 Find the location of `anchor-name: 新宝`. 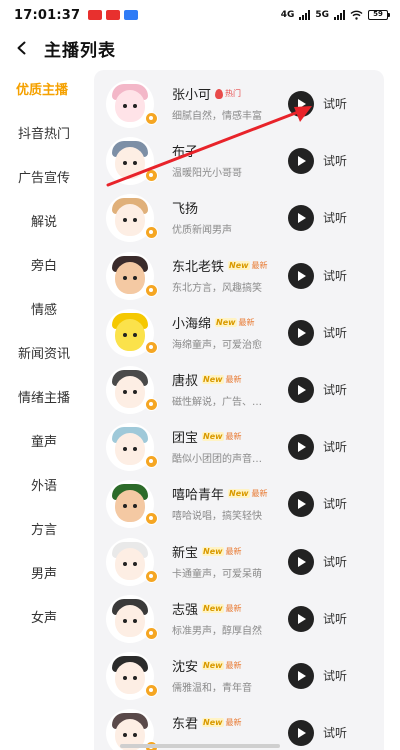

anchor-name: 新宝 is located at coordinates (185, 553).